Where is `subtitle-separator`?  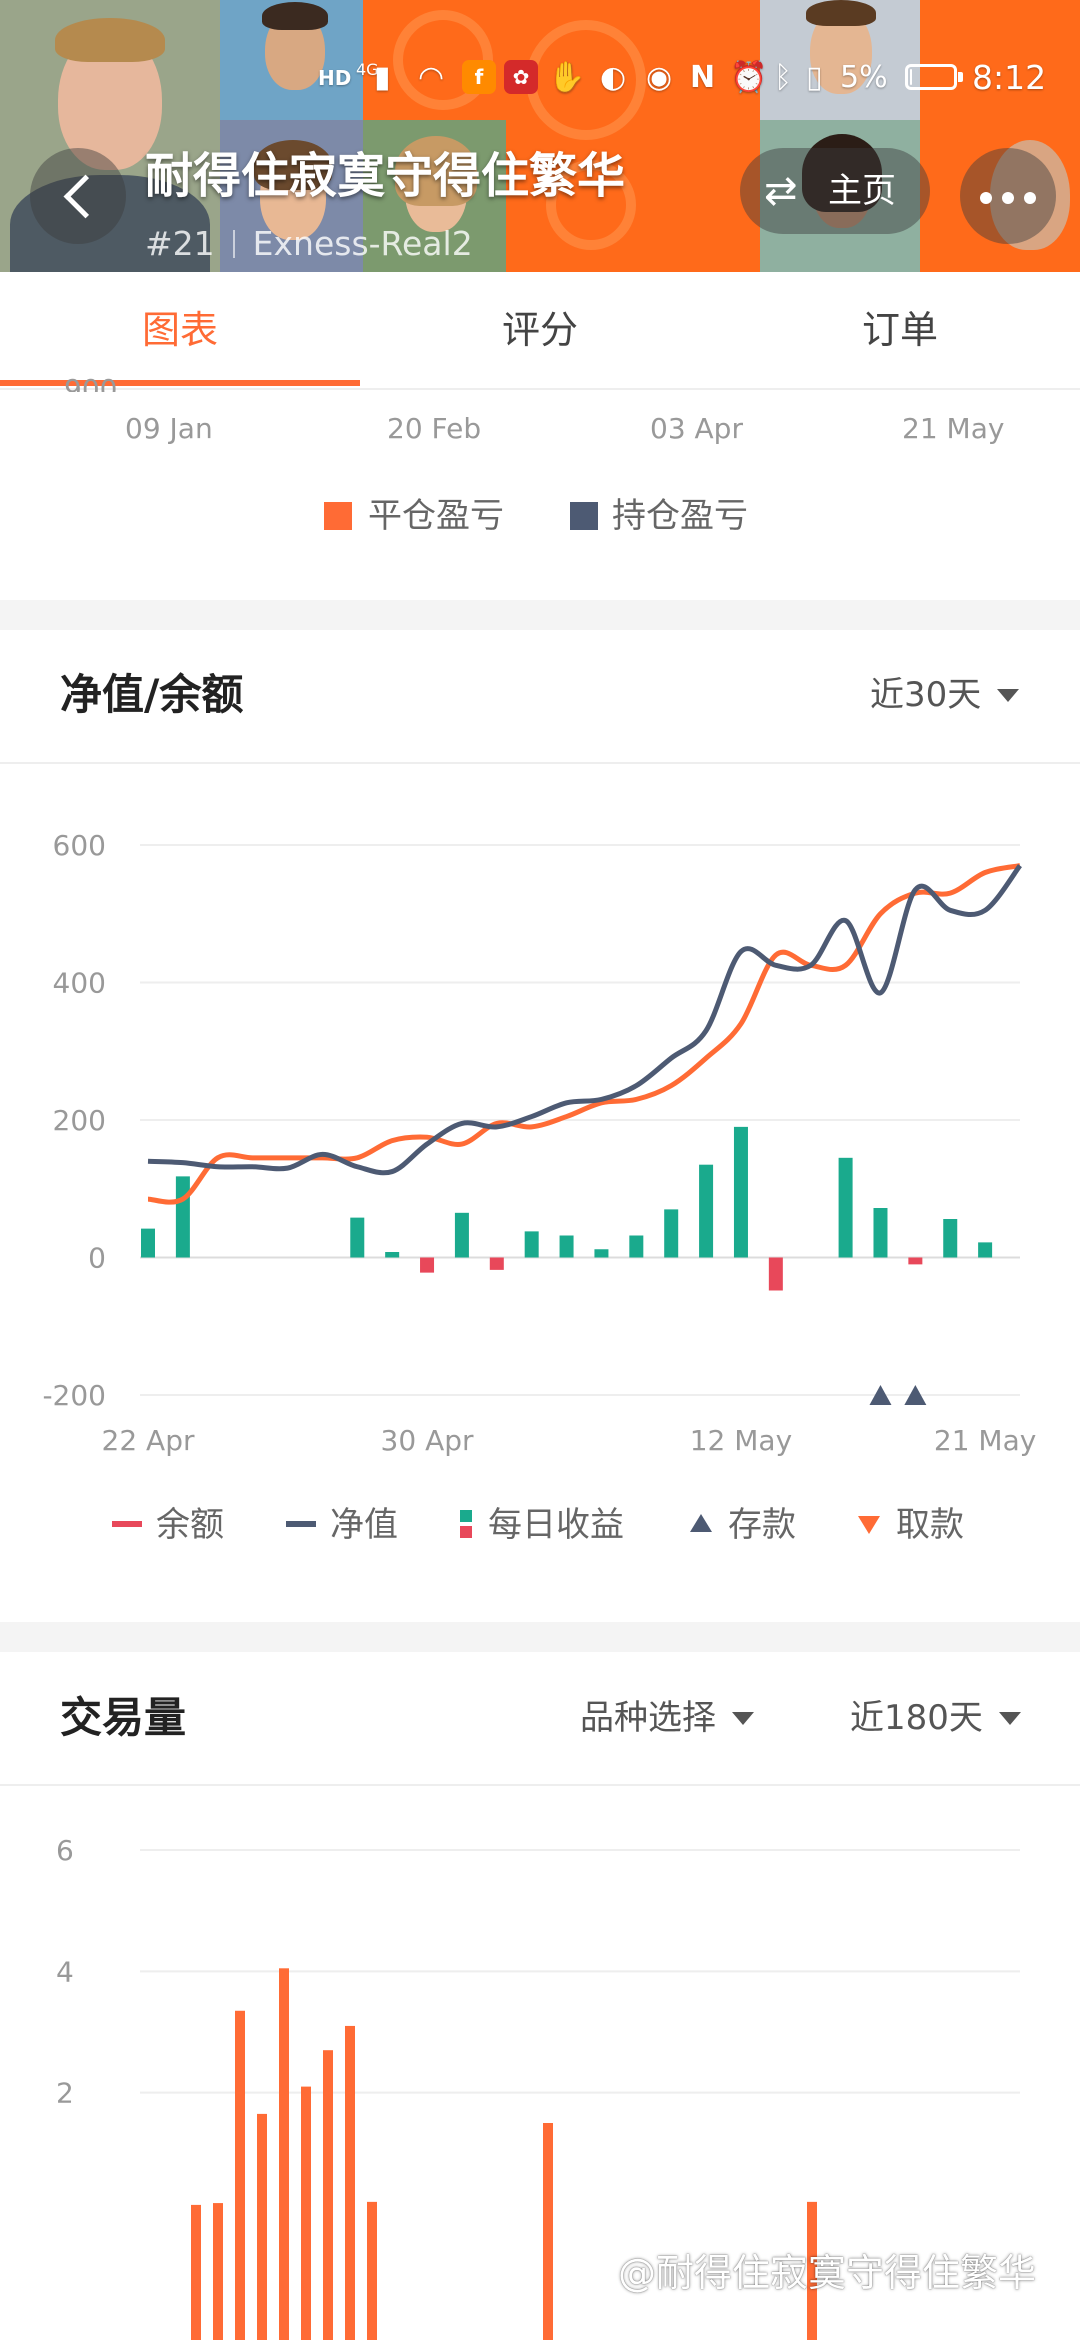
subtitle-separator is located at coordinates (233, 244).